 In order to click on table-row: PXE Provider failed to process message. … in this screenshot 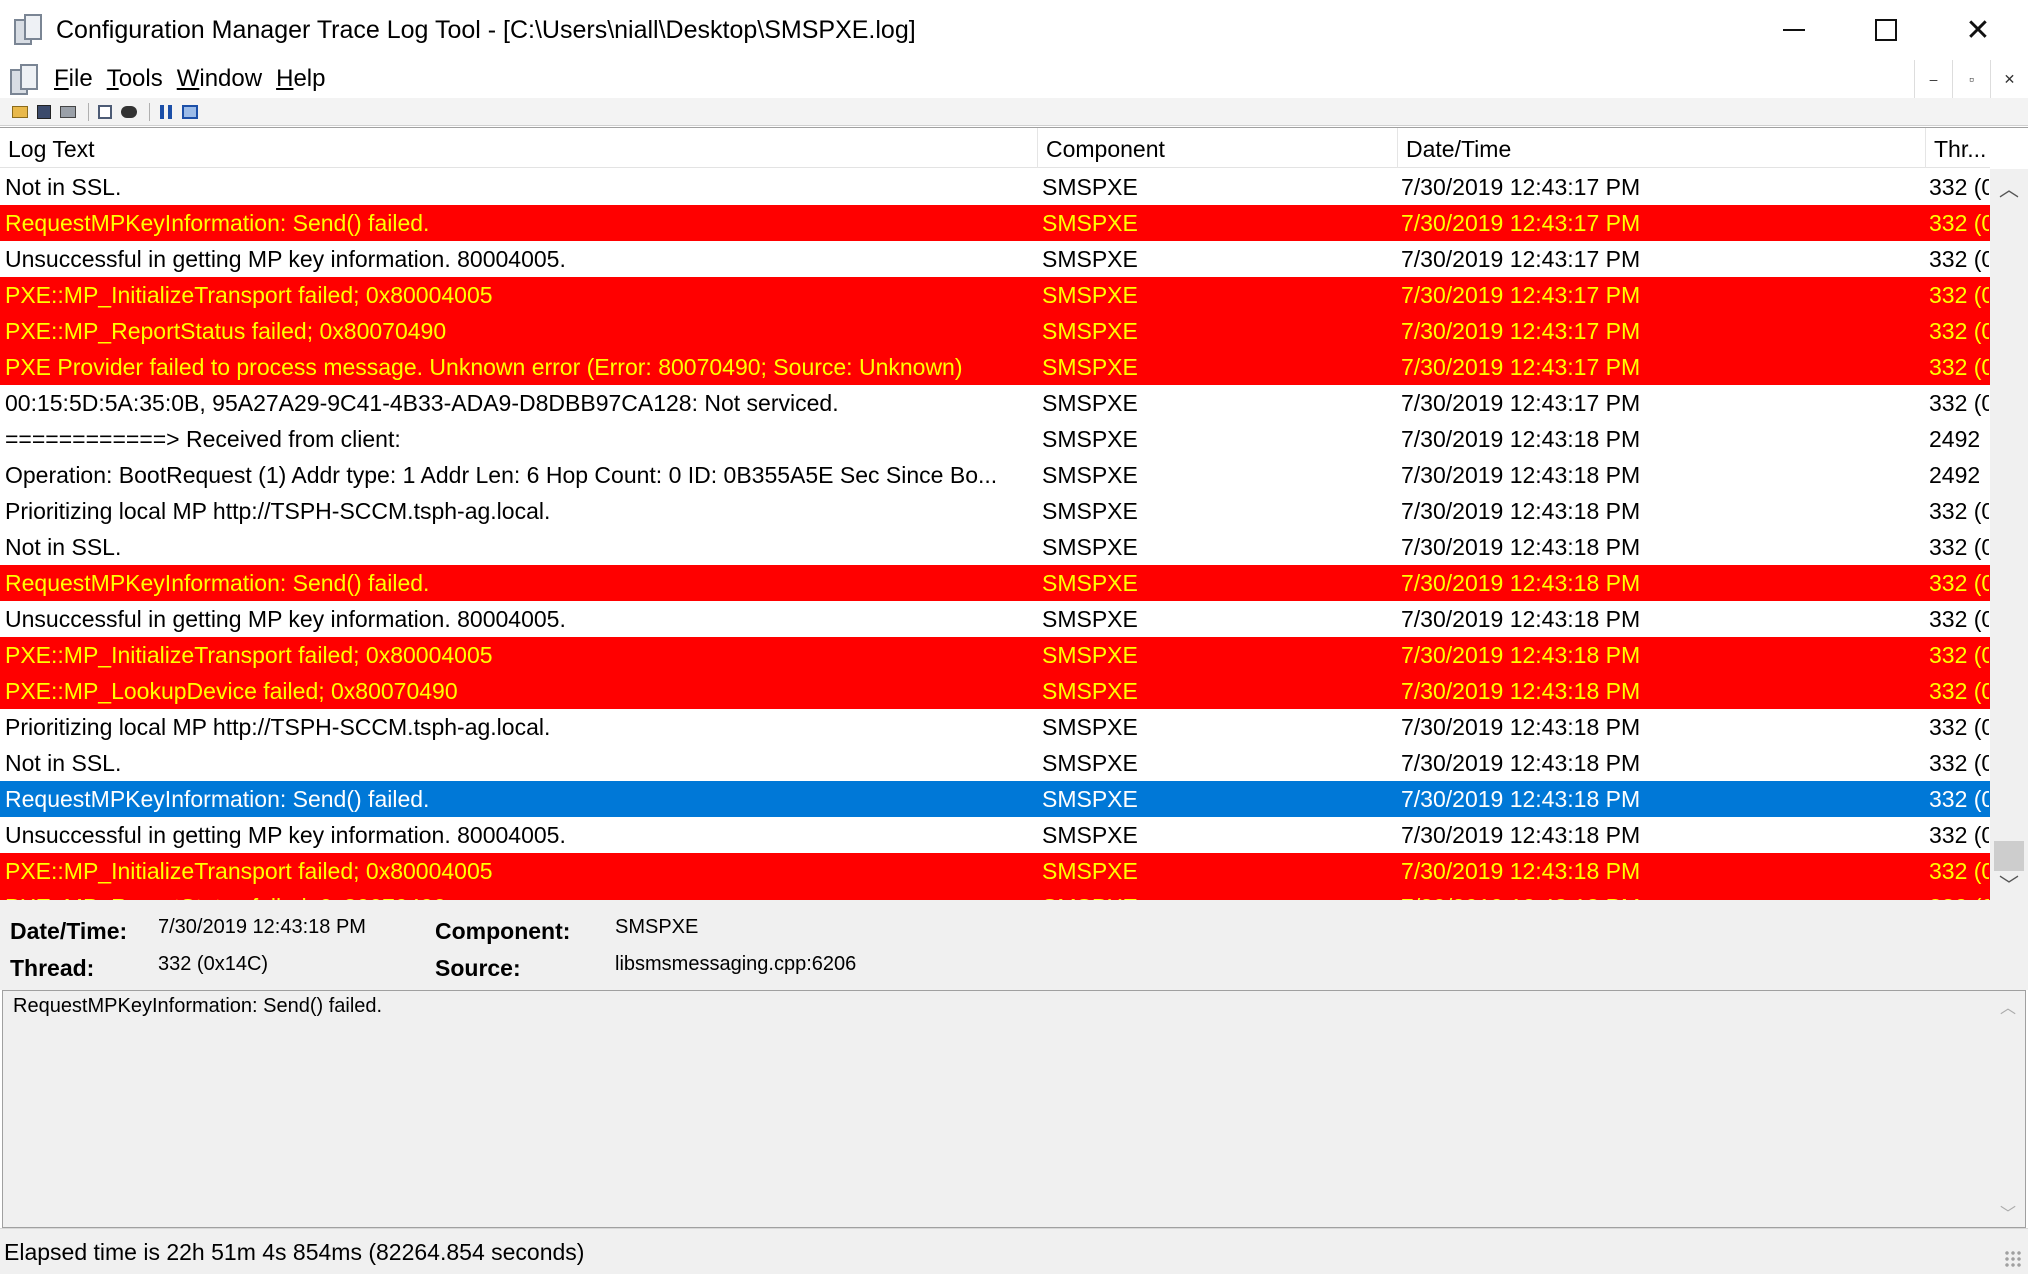, I will do `click(995, 367)`.